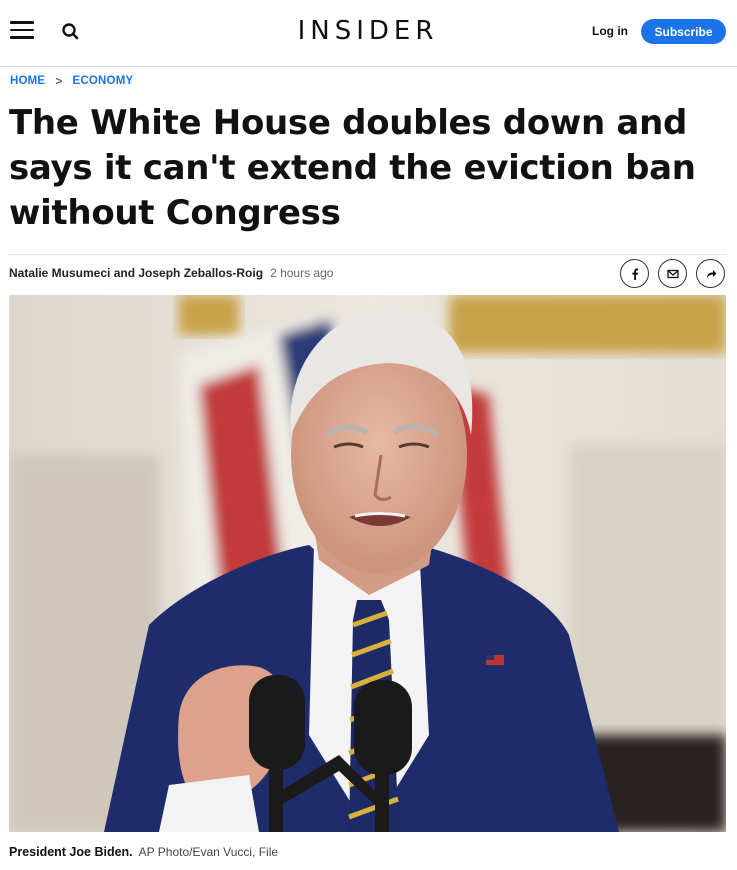  What do you see at coordinates (368, 31) in the screenshot?
I see `logo-text: INSIDER` at bounding box center [368, 31].